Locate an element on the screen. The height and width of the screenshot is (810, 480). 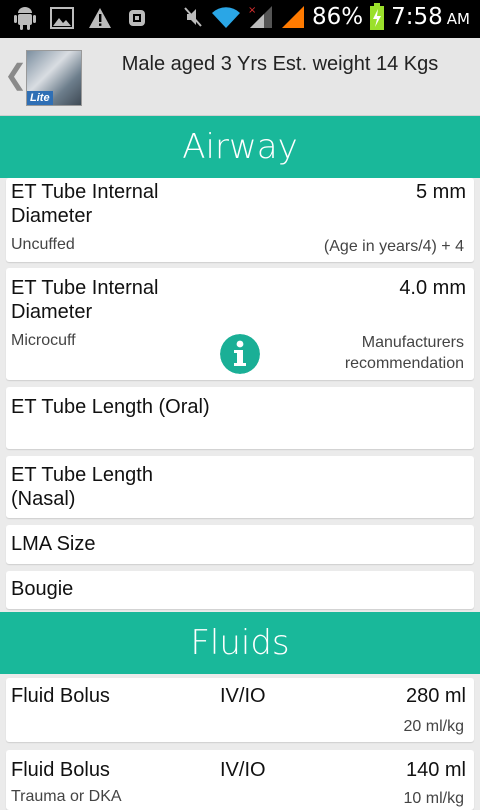
row-note: Manufacturers recommendation is located at coordinates (404, 353).